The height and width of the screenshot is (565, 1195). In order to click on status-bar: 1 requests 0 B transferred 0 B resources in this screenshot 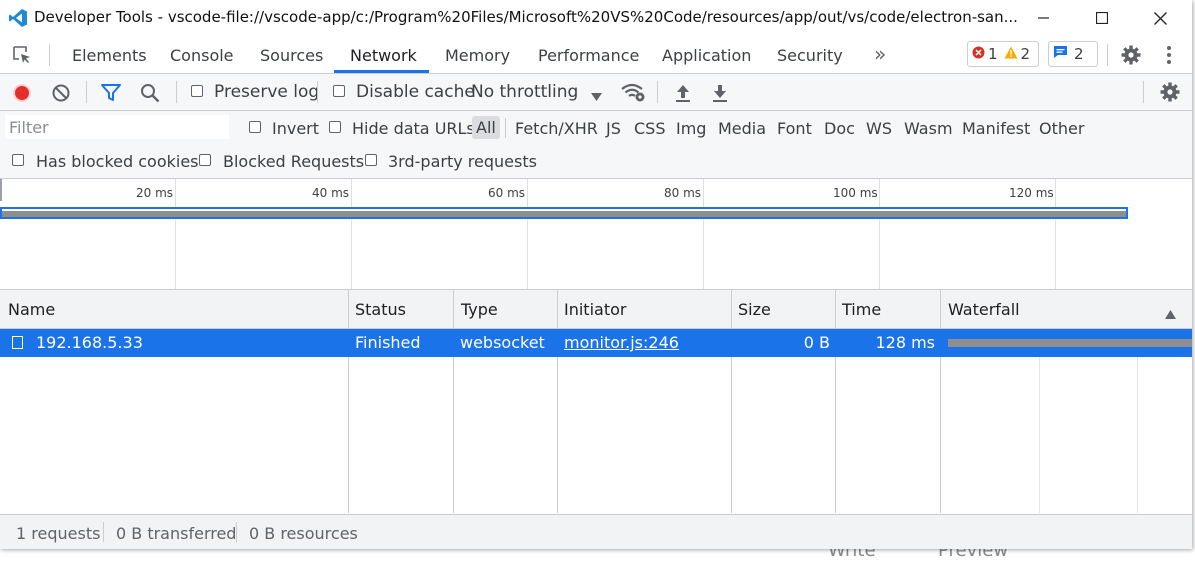, I will do `click(596, 531)`.